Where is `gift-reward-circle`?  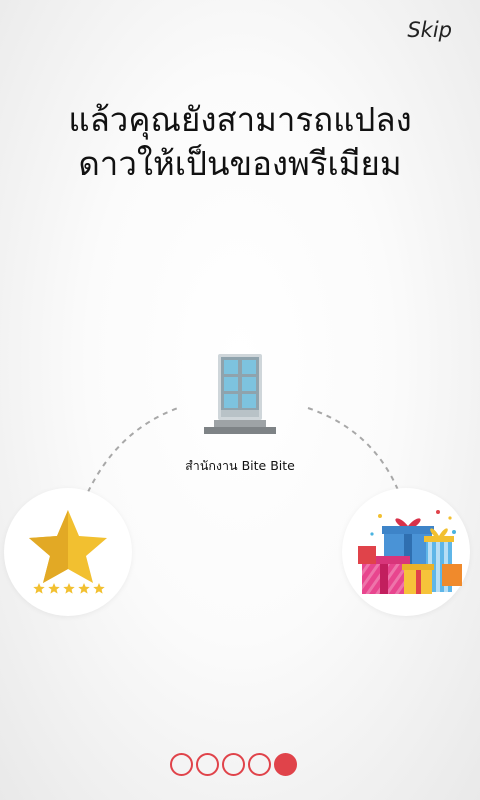
gift-reward-circle is located at coordinates (406, 552).